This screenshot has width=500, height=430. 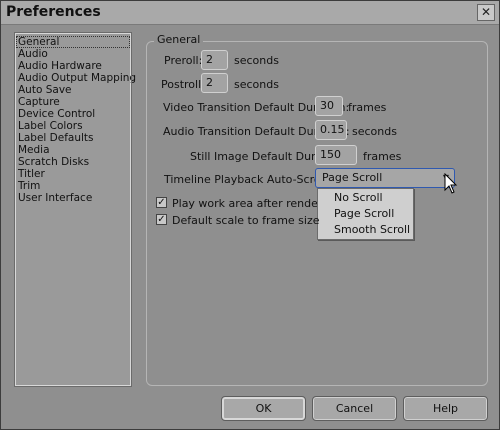 I want to click on option-no-scroll: No Scroll, so click(x=365, y=198).